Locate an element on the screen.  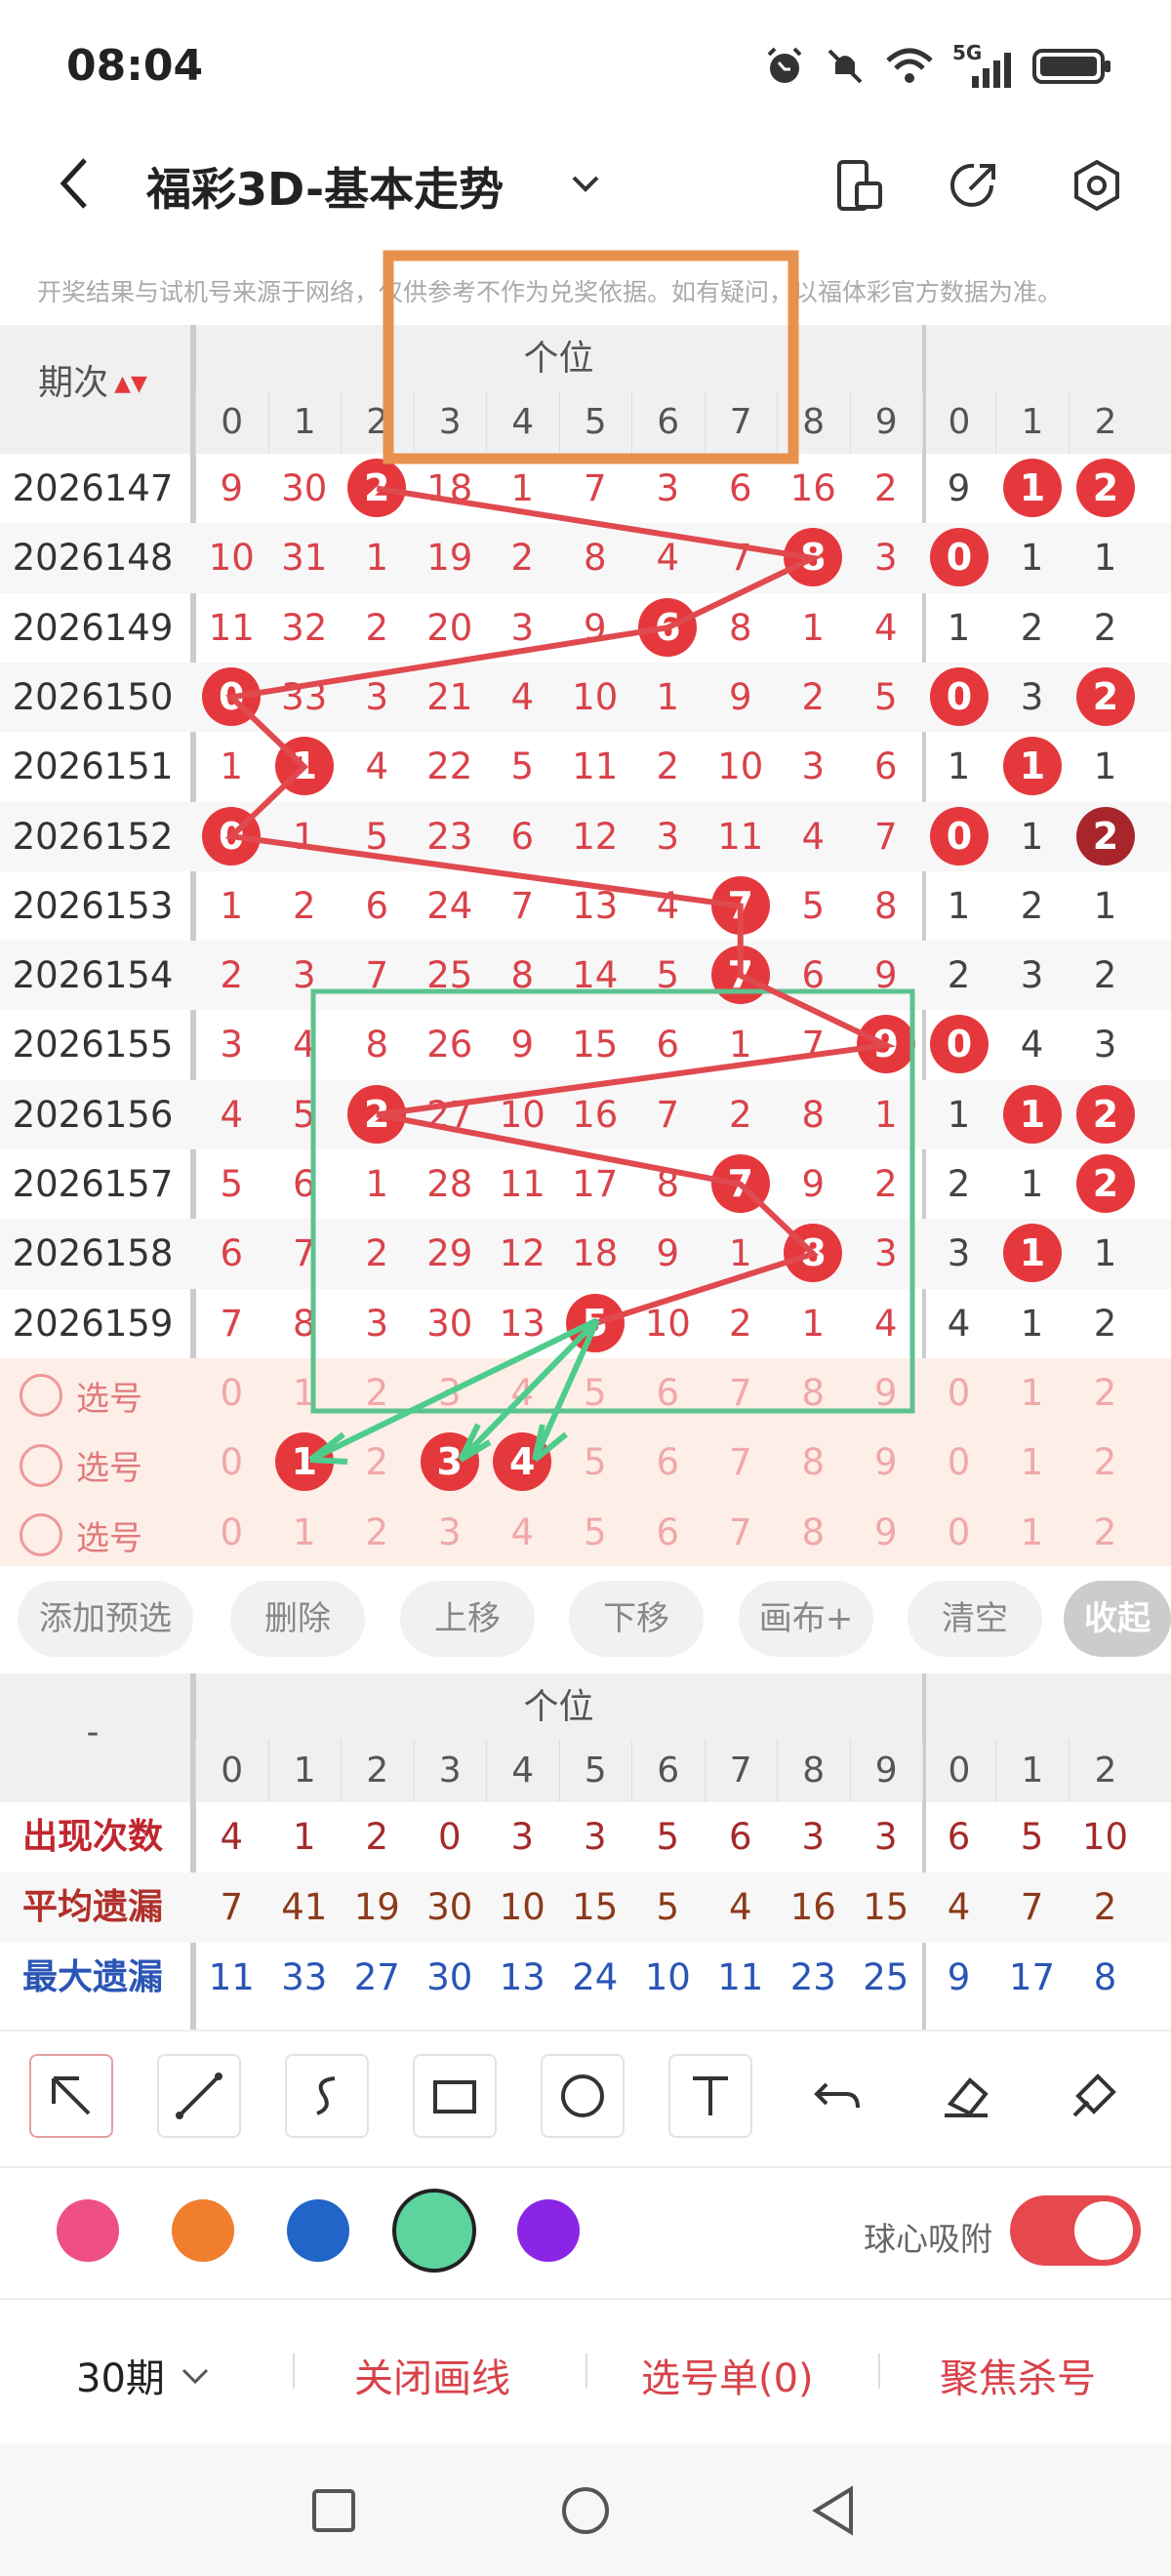
stats-label: 最大遗漏 is located at coordinates (92, 1977).